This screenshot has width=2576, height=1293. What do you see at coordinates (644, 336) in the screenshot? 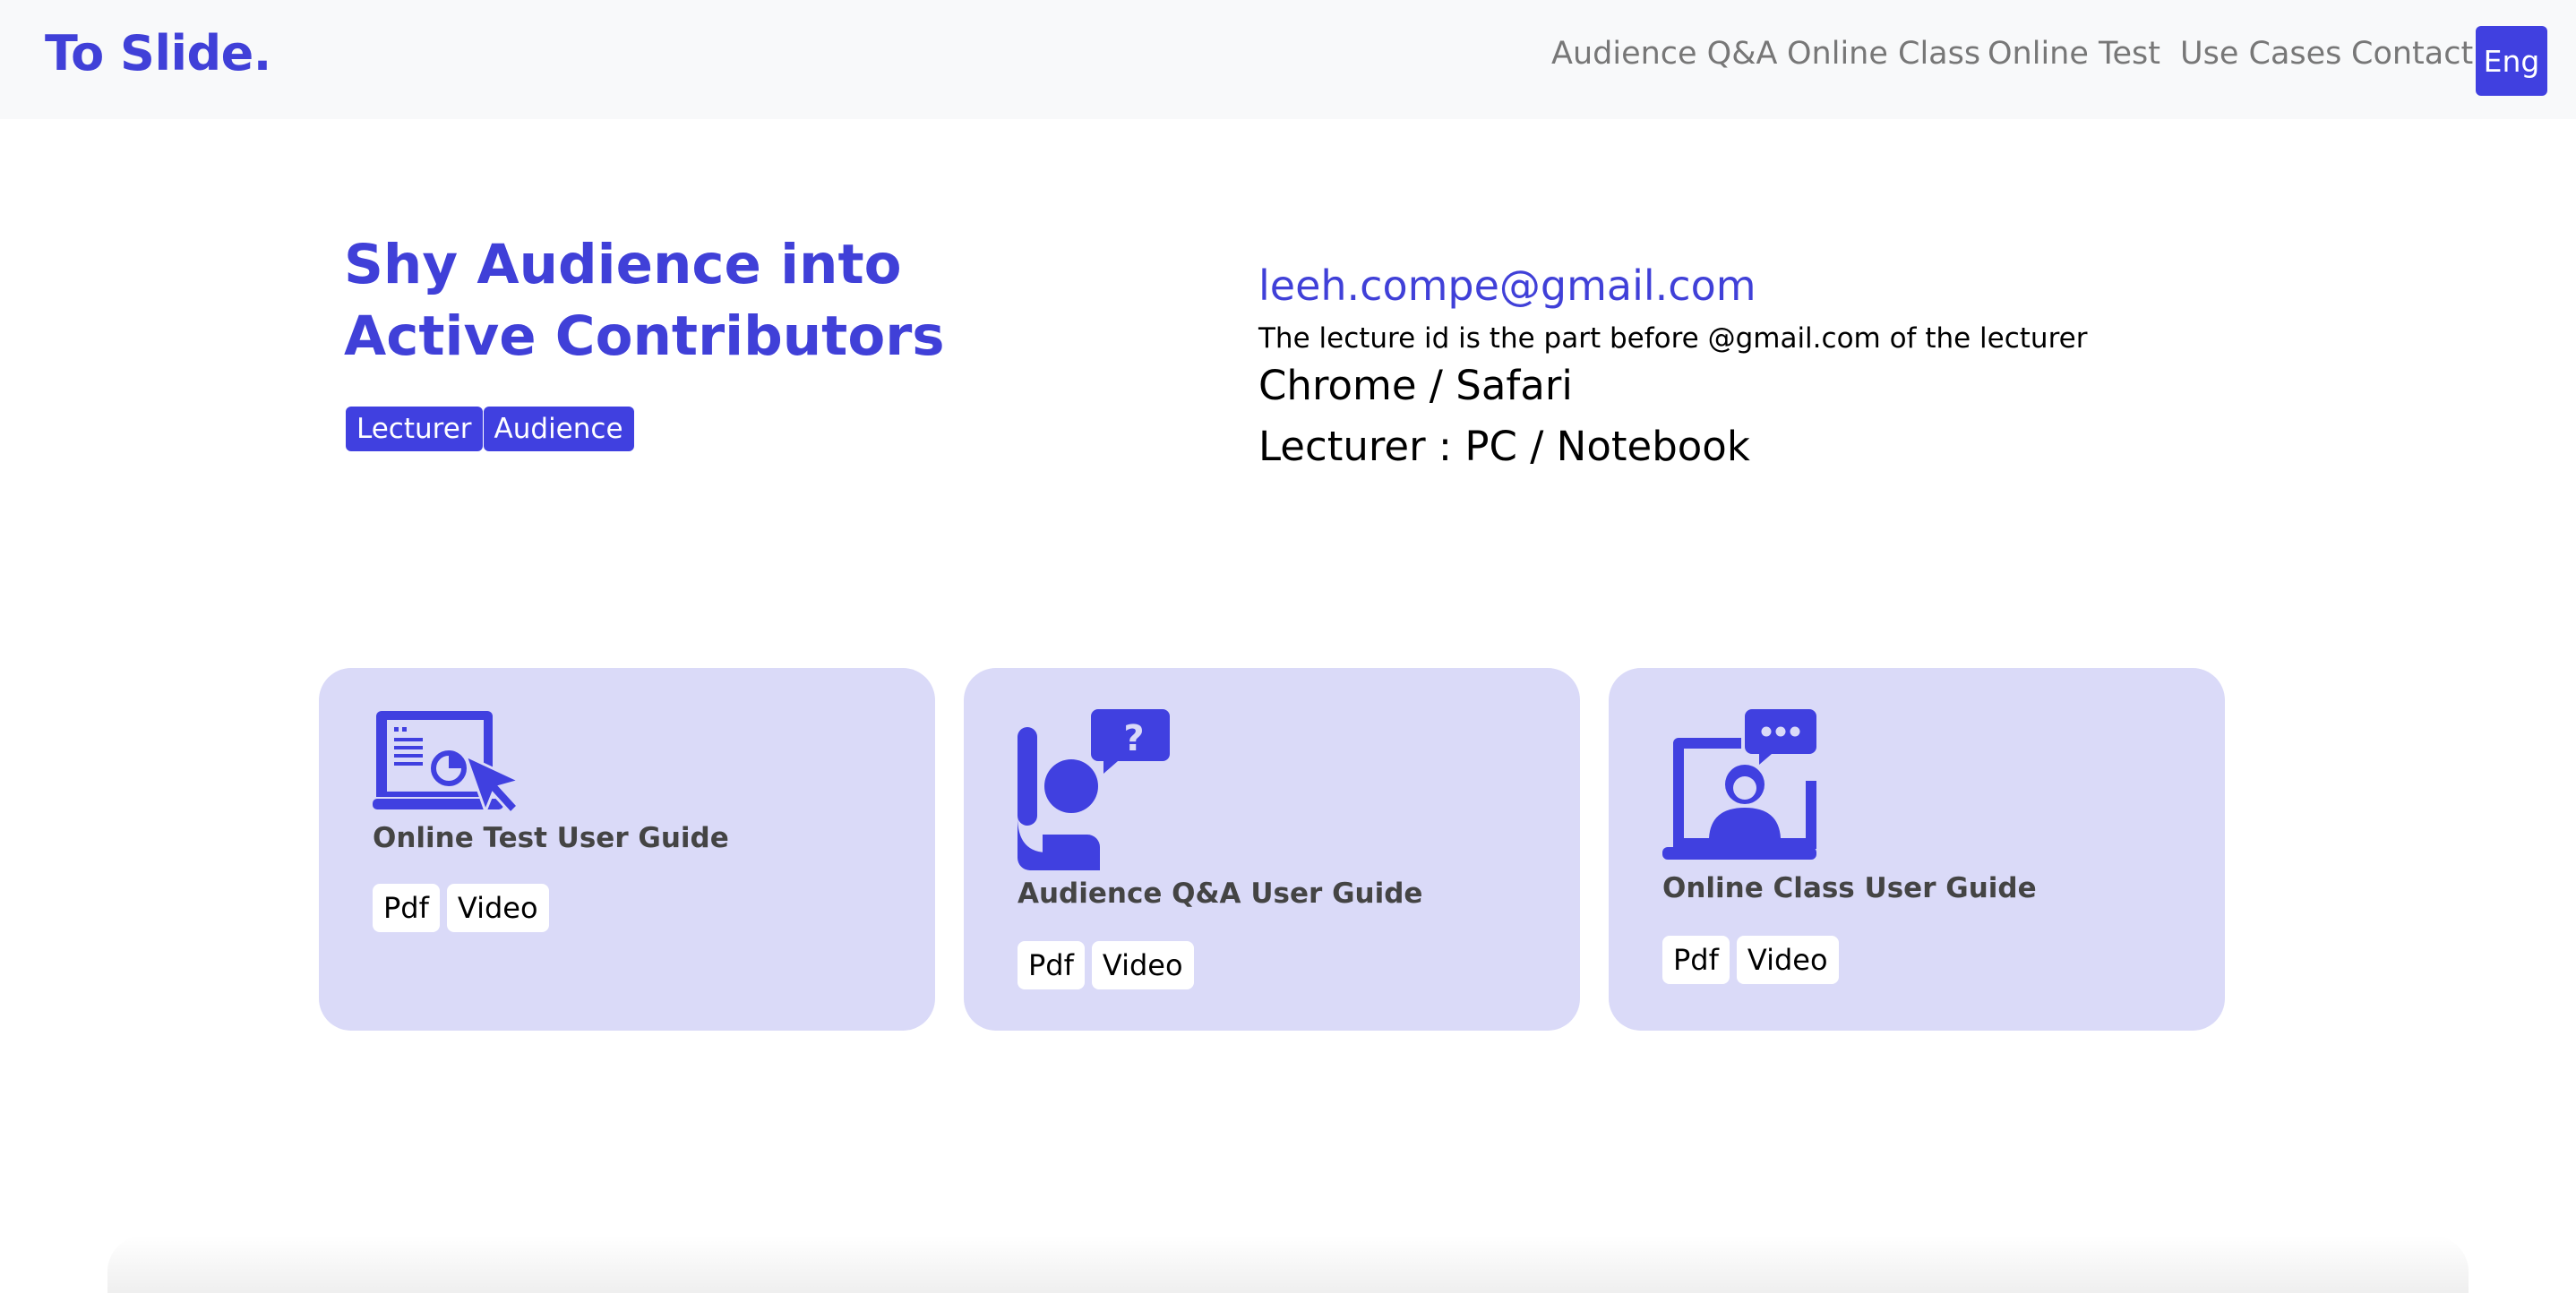
I see `hero-title-line2: Active Contributors` at bounding box center [644, 336].